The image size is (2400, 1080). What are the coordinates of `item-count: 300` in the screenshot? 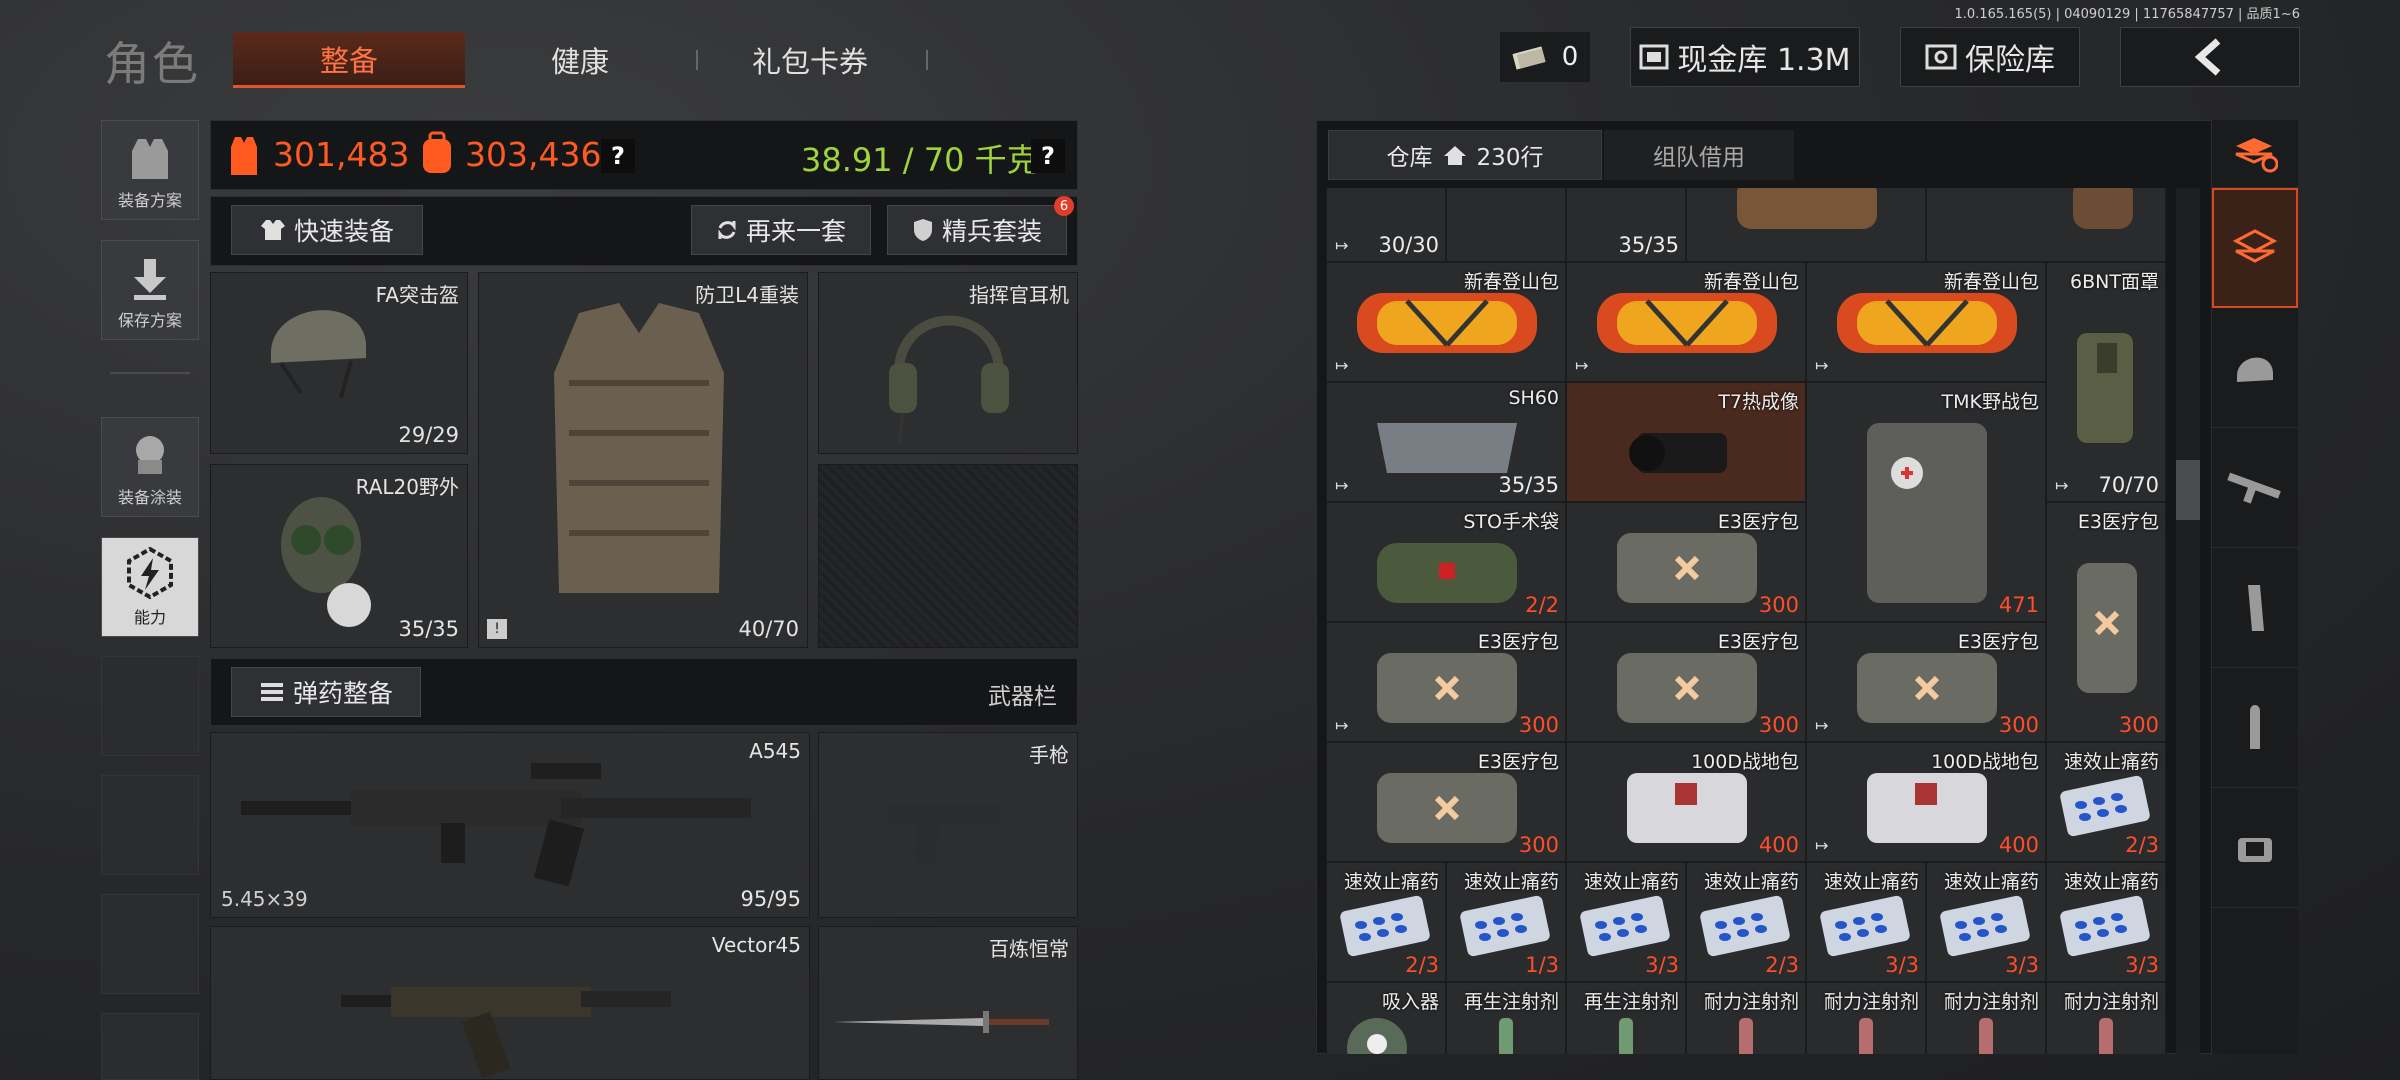 It's located at (1538, 725).